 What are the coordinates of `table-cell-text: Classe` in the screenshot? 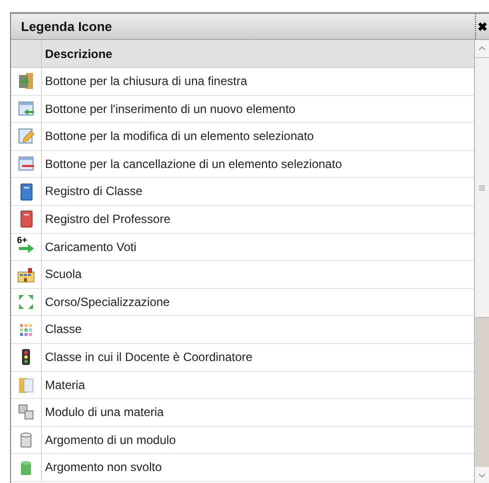 It's located at (63, 329).